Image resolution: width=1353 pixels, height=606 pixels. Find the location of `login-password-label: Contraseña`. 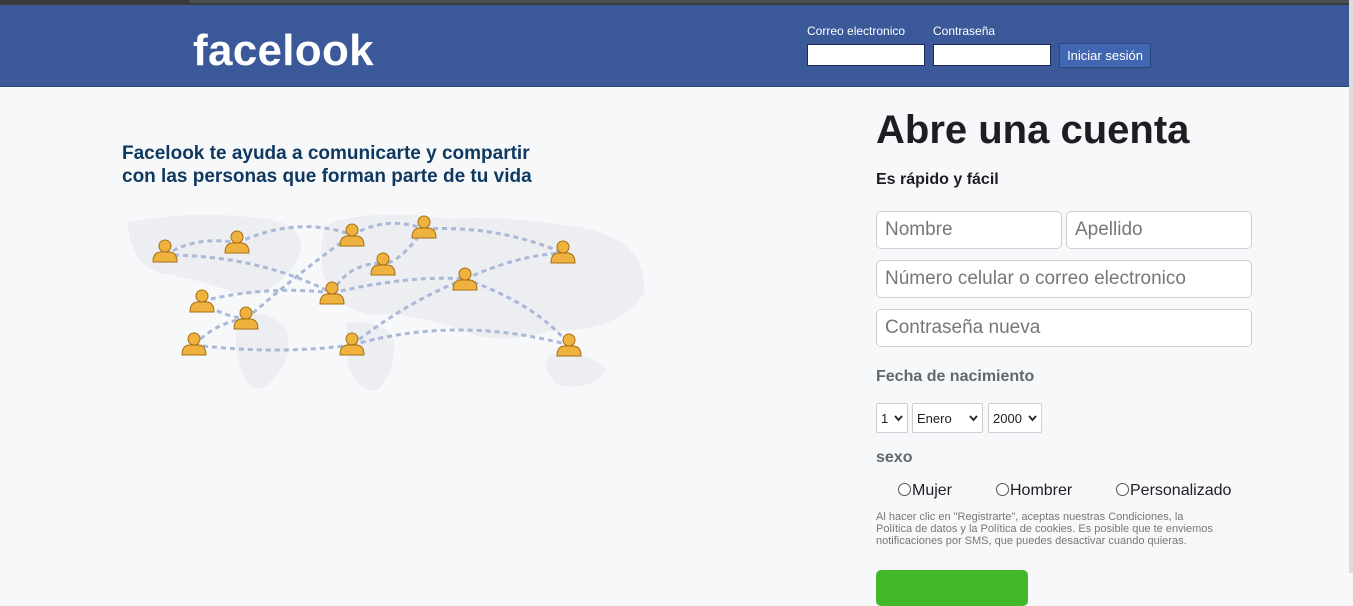

login-password-label: Contraseña is located at coordinates (964, 31).